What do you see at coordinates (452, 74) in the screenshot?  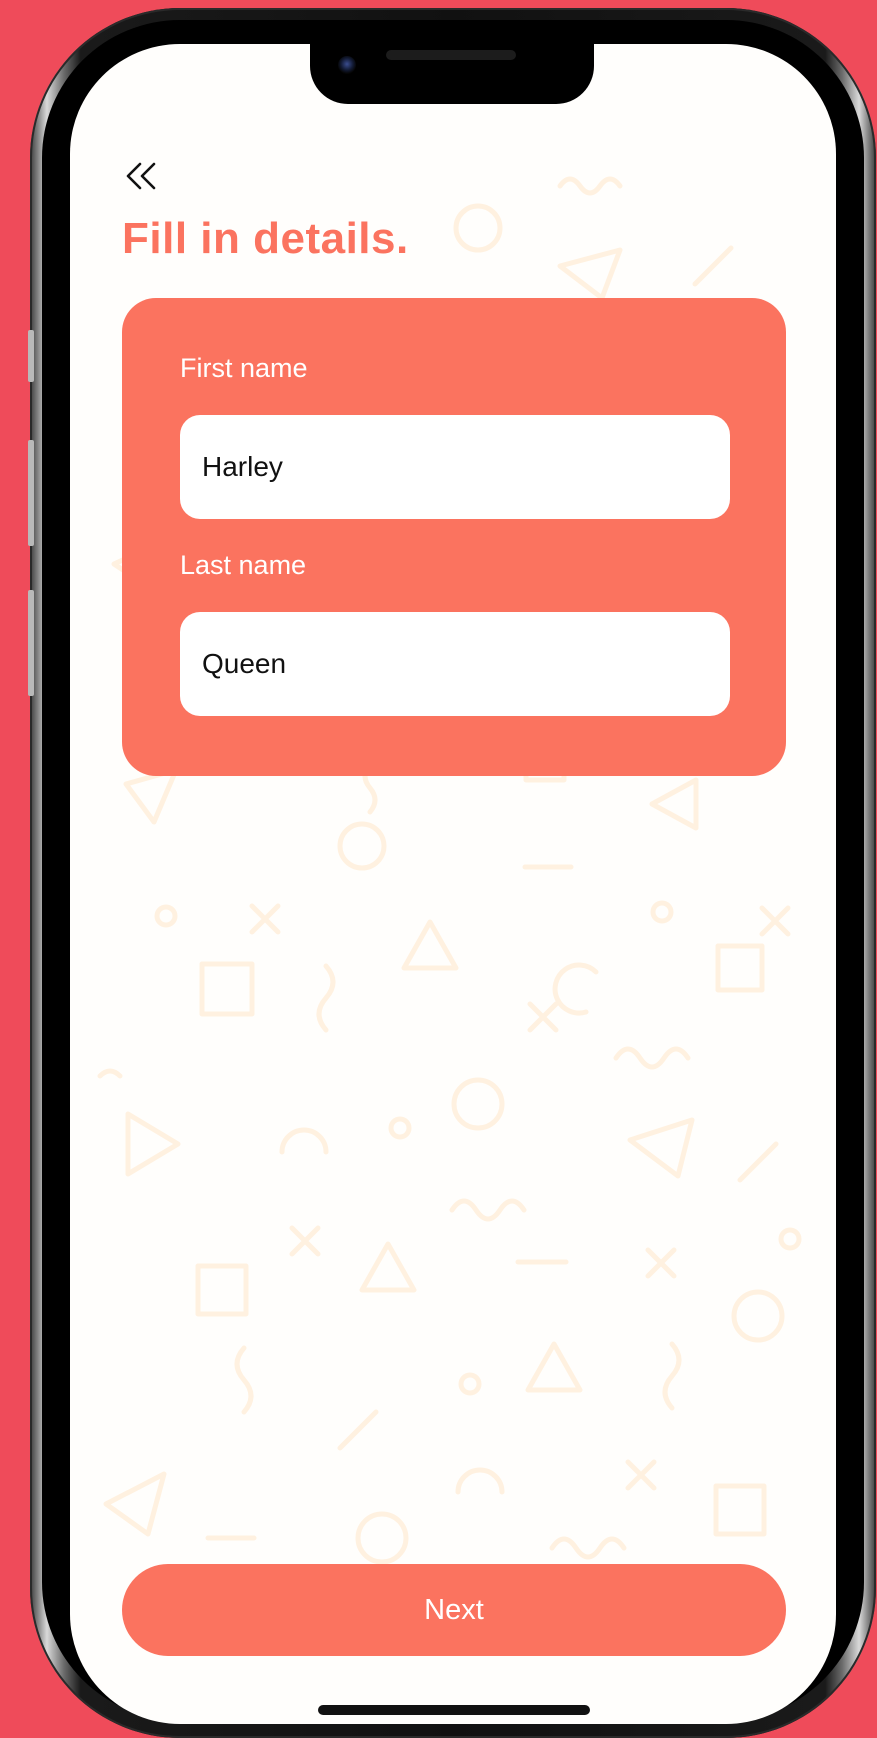 I see `camera-notch` at bounding box center [452, 74].